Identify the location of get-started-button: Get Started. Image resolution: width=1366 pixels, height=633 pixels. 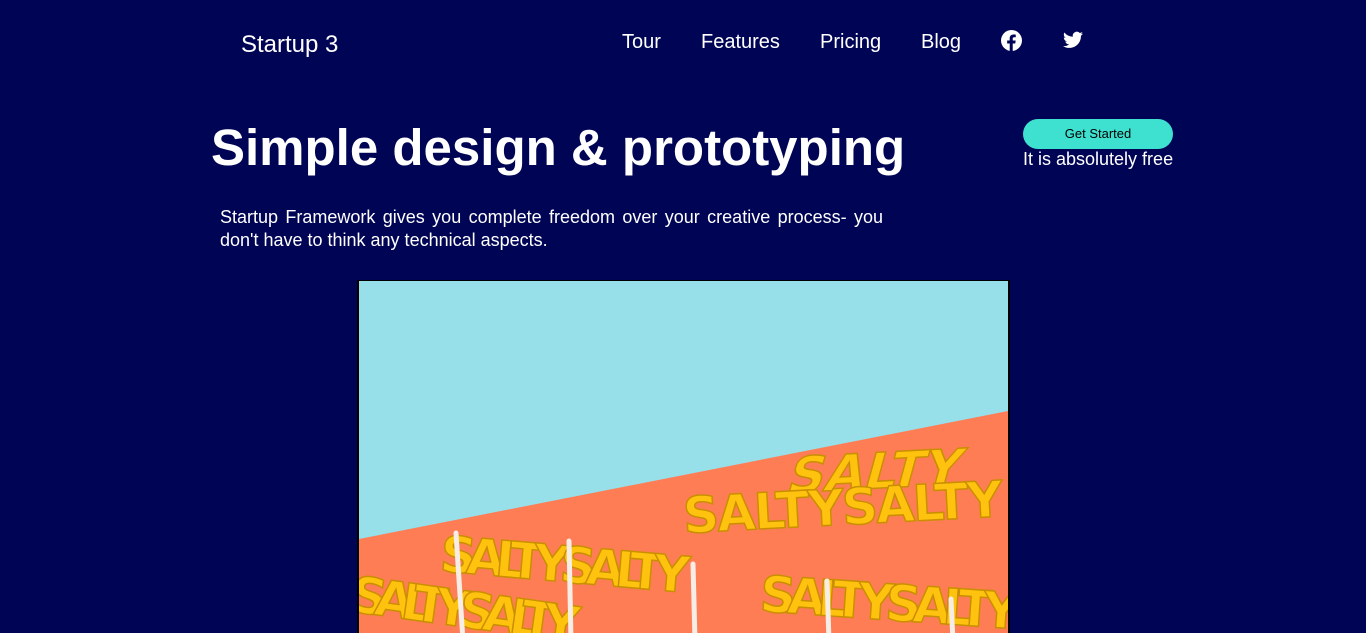
(1098, 134).